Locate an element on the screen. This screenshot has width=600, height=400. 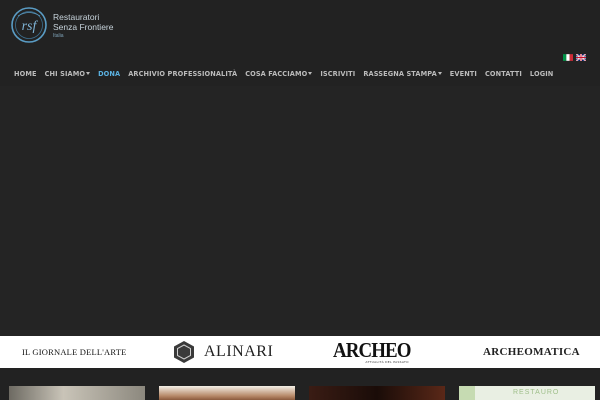
logo-subtitle: Italia is located at coordinates (58, 36).